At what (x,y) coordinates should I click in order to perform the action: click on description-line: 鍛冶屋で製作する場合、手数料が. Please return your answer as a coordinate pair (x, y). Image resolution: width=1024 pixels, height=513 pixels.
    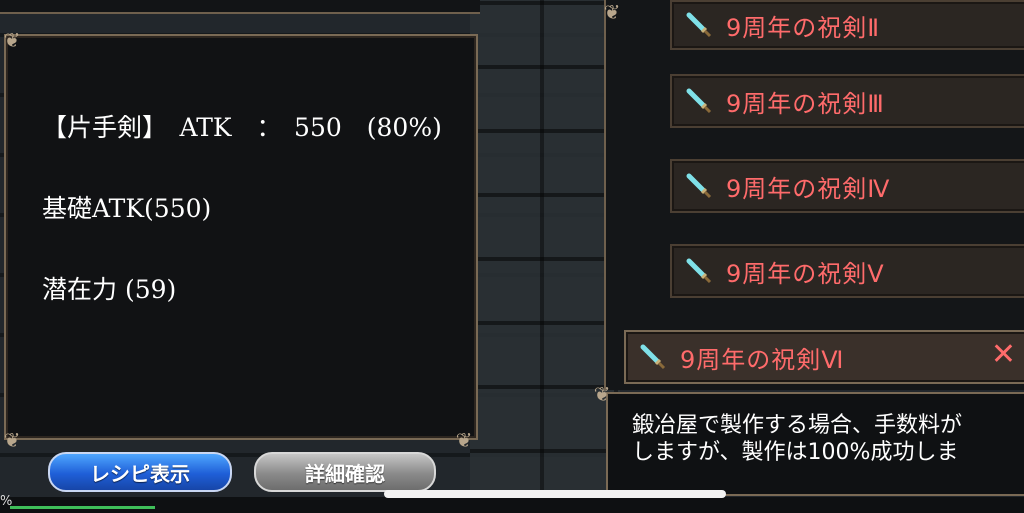
    Looking at the image, I should click on (797, 425).